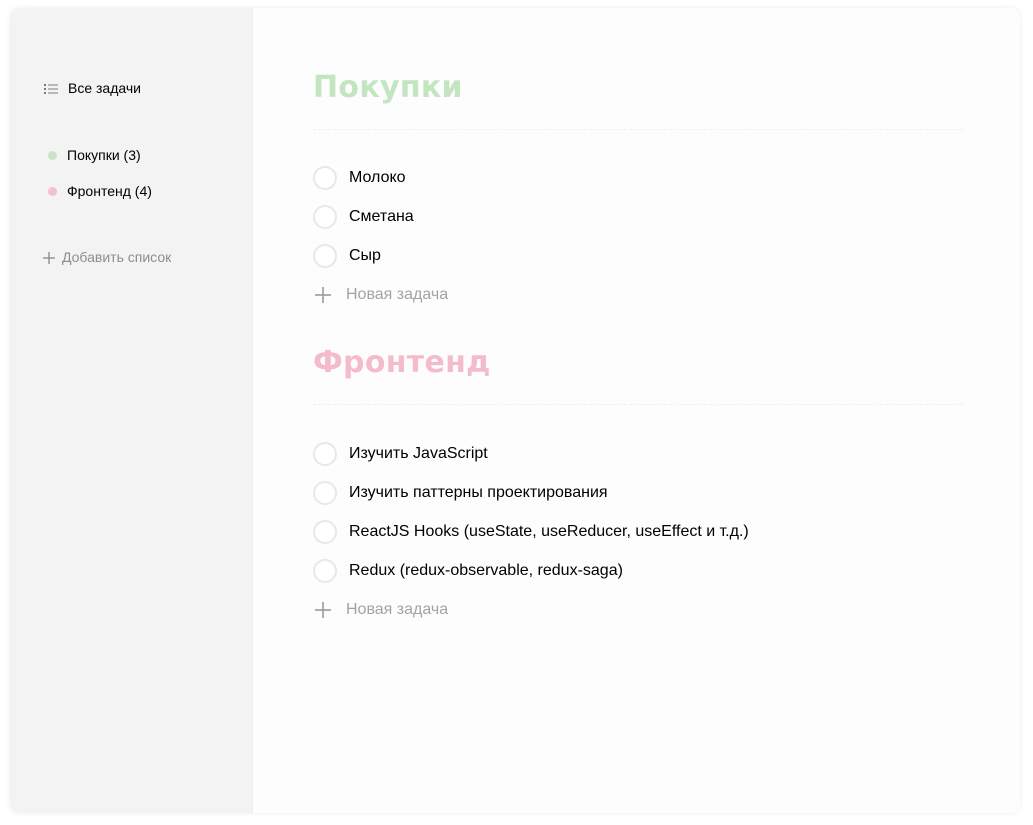 The width and height of the screenshot is (1033, 825). Describe the element at coordinates (478, 492) in the screenshot. I see `task-text: Изучить паттерны проектирования` at that location.